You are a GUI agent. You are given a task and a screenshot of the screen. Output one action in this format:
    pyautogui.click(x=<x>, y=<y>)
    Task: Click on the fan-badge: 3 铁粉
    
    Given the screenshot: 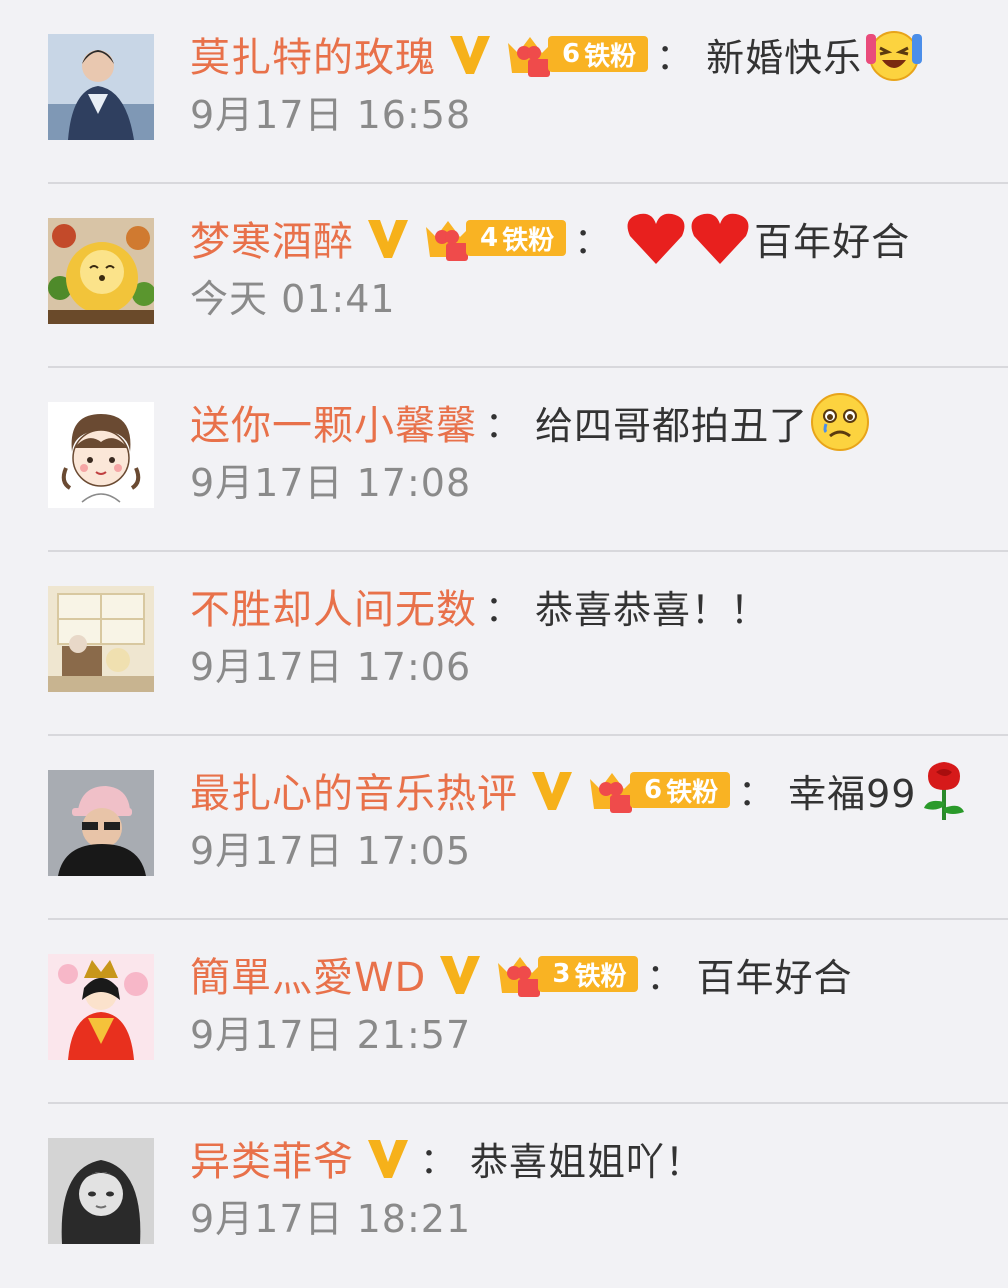 What is the action you would take?
    pyautogui.click(x=565, y=974)
    